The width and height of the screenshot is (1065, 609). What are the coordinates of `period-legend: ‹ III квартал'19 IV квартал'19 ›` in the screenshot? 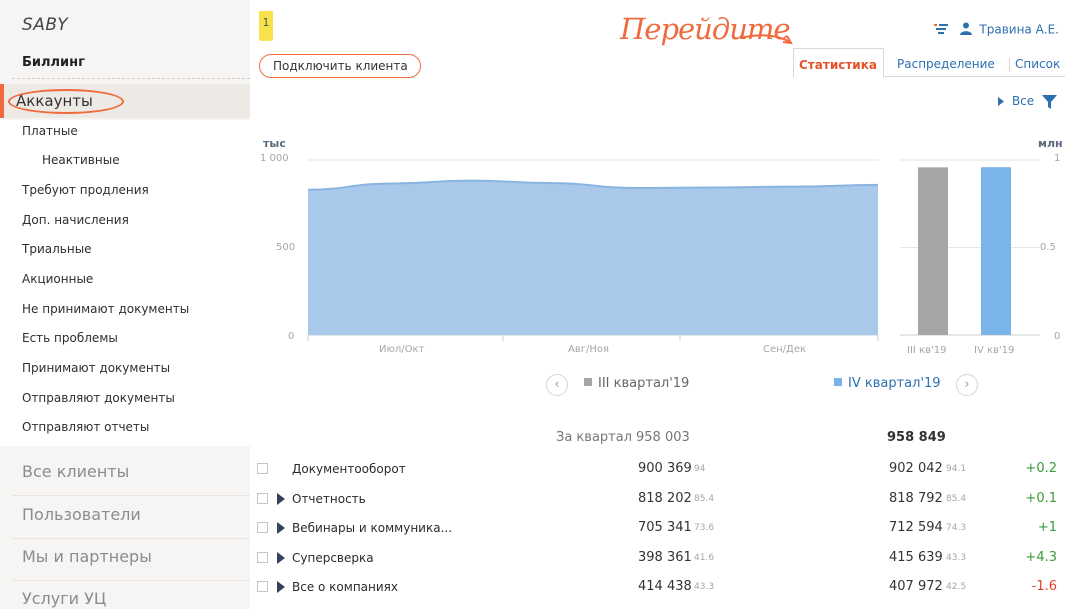 It's located at (766, 386).